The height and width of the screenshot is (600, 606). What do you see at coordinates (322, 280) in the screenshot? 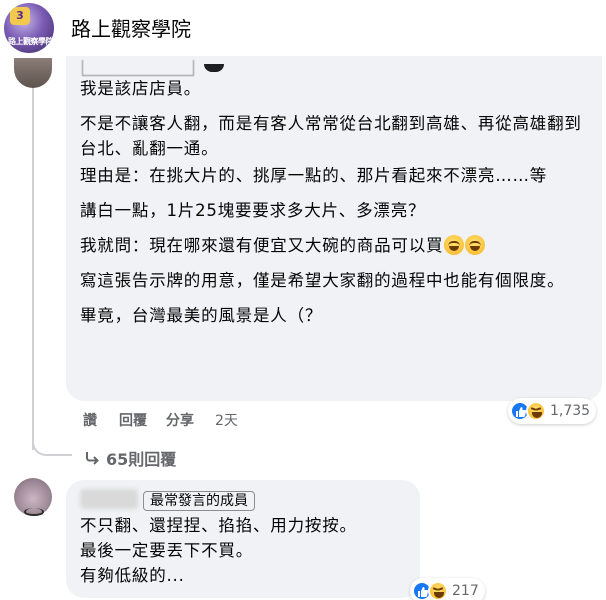
I see `comment-line: 寫這張告示牌的用意，僅是希望大家翻的過程中也能有個限度。` at bounding box center [322, 280].